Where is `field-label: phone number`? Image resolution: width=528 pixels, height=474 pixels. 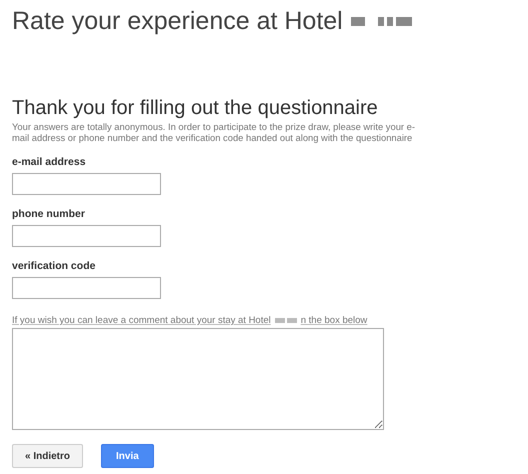 field-label: phone number is located at coordinates (48, 214).